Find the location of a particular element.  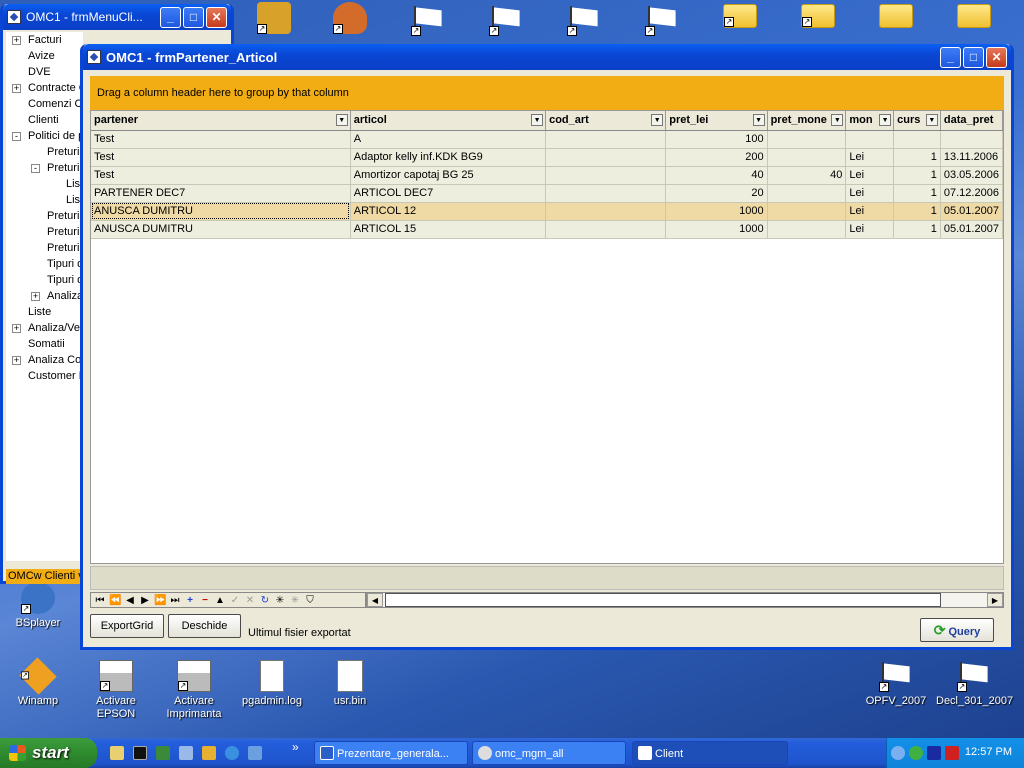

goto-bookmark-icon: ✳ is located at coordinates (295, 600).